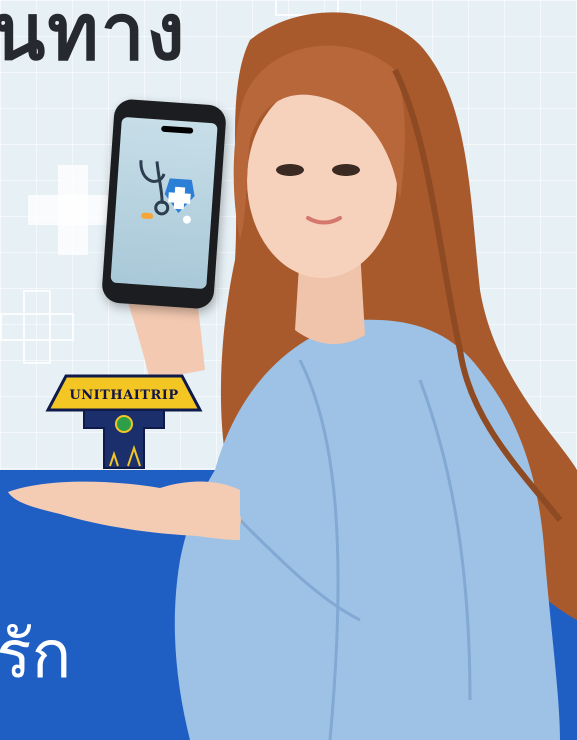  I want to click on stethoscope-icon, so click(167, 192).